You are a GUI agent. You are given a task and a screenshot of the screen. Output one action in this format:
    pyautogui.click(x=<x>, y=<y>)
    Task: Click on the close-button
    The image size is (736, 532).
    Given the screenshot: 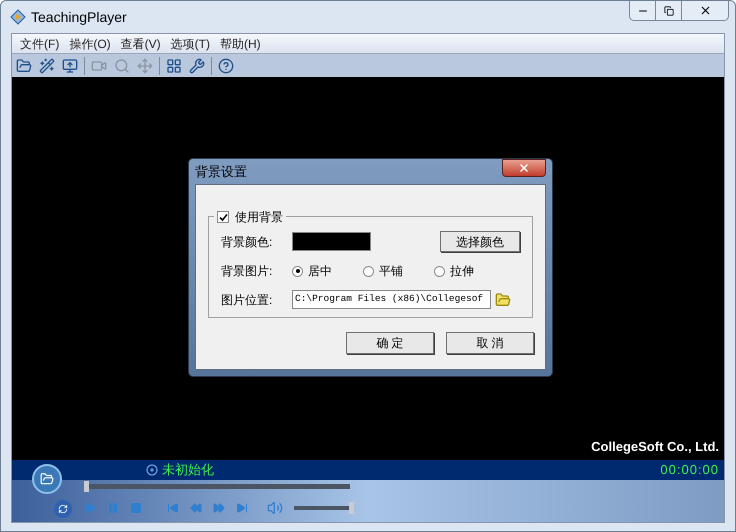 What is the action you would take?
    pyautogui.click(x=524, y=168)
    